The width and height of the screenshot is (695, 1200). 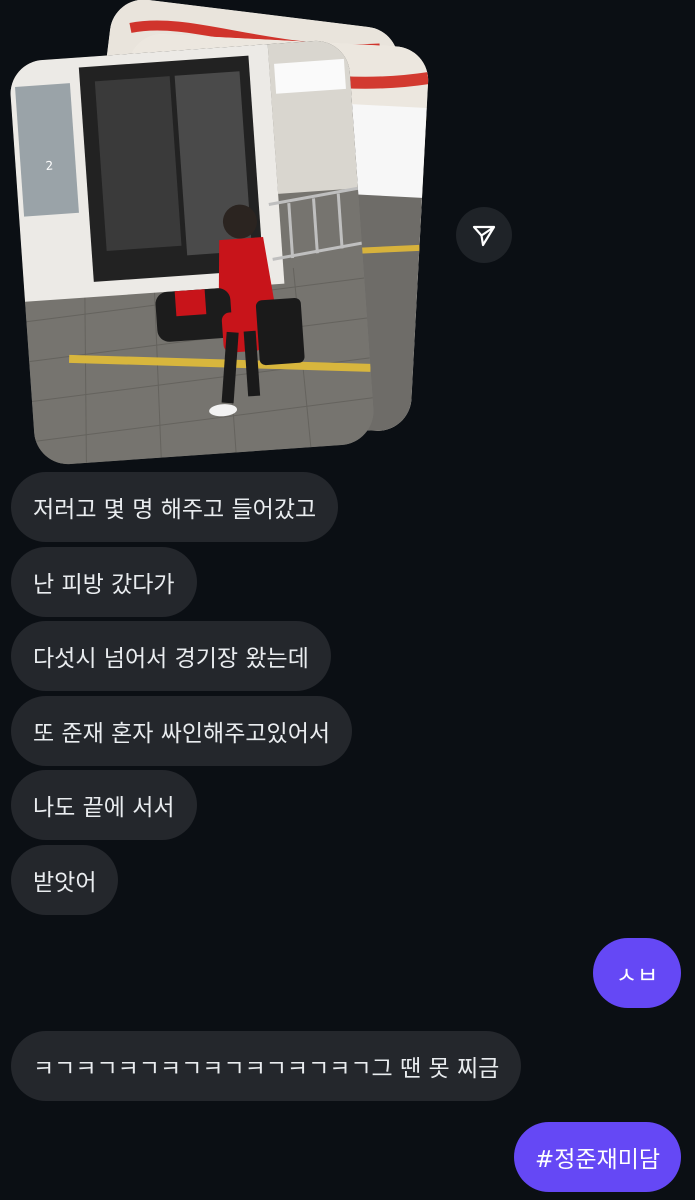 I want to click on send-arrow-icon, so click(x=484, y=236).